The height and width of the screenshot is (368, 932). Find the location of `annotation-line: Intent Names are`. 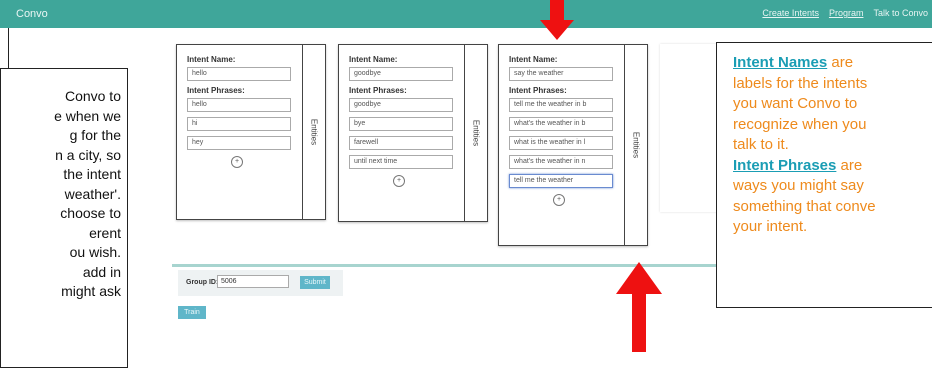

annotation-line: Intent Names are is located at coordinates (832, 63).